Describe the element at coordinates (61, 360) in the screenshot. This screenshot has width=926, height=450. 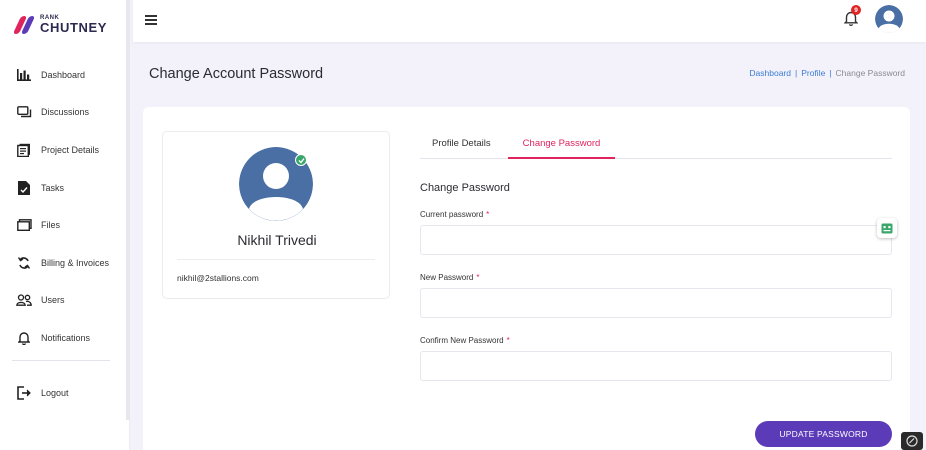
I see `sidebar-divider` at that location.